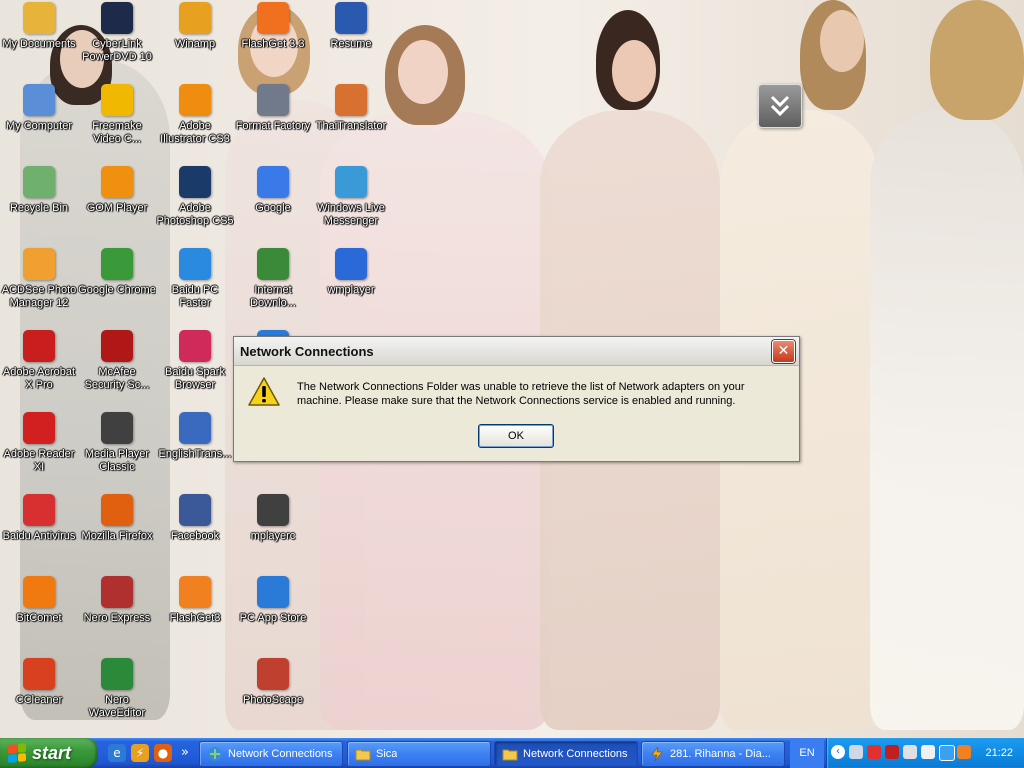 This screenshot has height=768, width=1024. Describe the element at coordinates (273, 592) in the screenshot. I see `pc-app-store-icon` at that location.